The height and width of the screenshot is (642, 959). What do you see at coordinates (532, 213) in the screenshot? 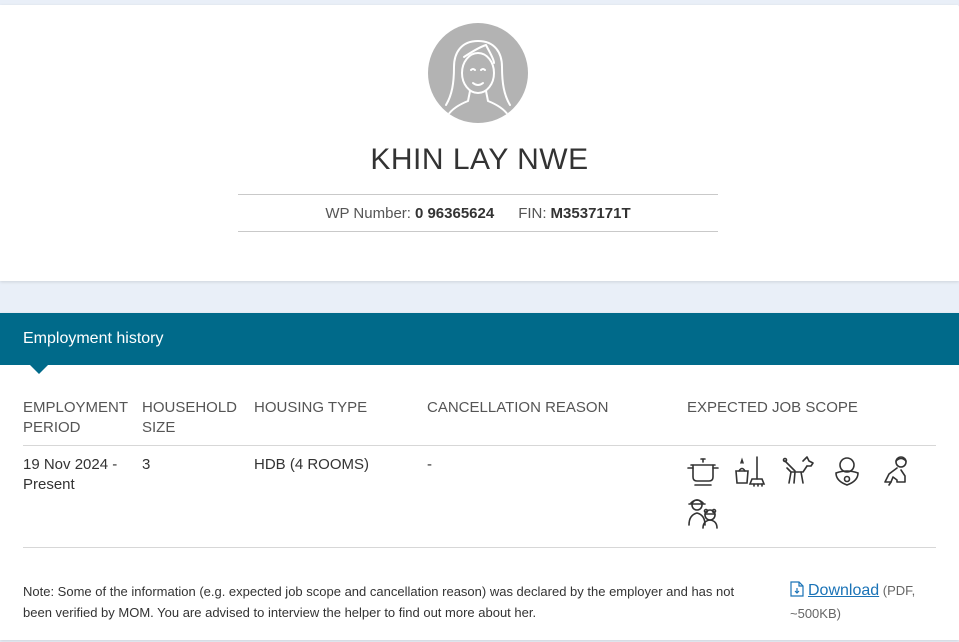
I see `fin-label: FIN:` at bounding box center [532, 213].